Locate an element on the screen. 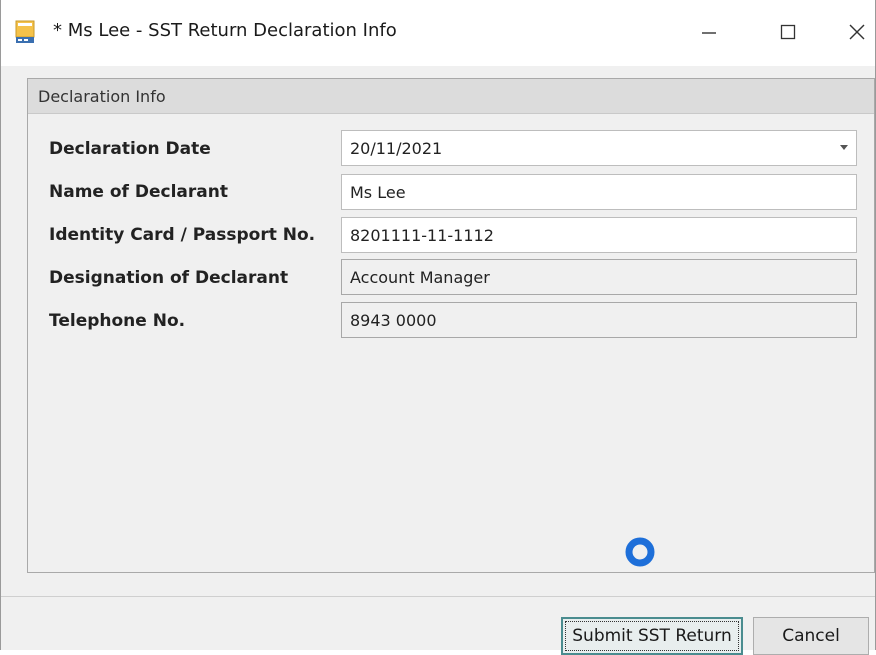 This screenshot has height=655, width=876. close-button is located at coordinates (856, 32).